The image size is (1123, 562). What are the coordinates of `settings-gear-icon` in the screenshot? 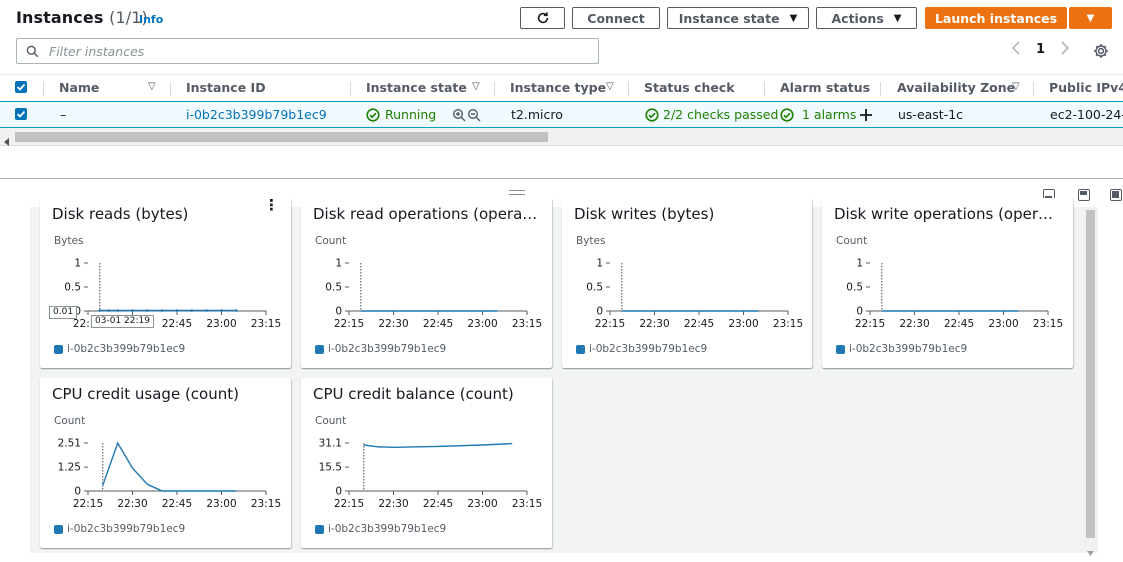 It's located at (1101, 53).